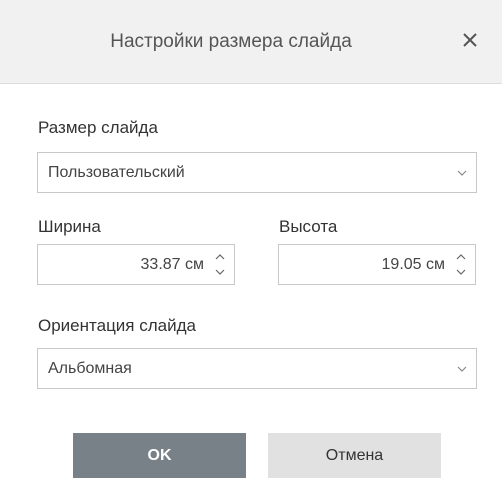  I want to click on width-decrement-button, so click(220, 272).